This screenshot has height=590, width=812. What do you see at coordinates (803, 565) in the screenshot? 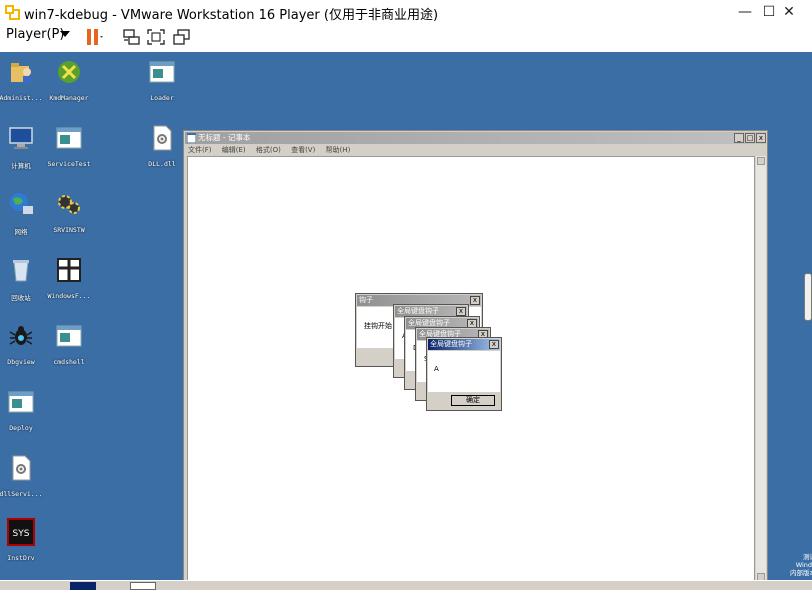
I see `watermark-line: Windo` at bounding box center [803, 565].